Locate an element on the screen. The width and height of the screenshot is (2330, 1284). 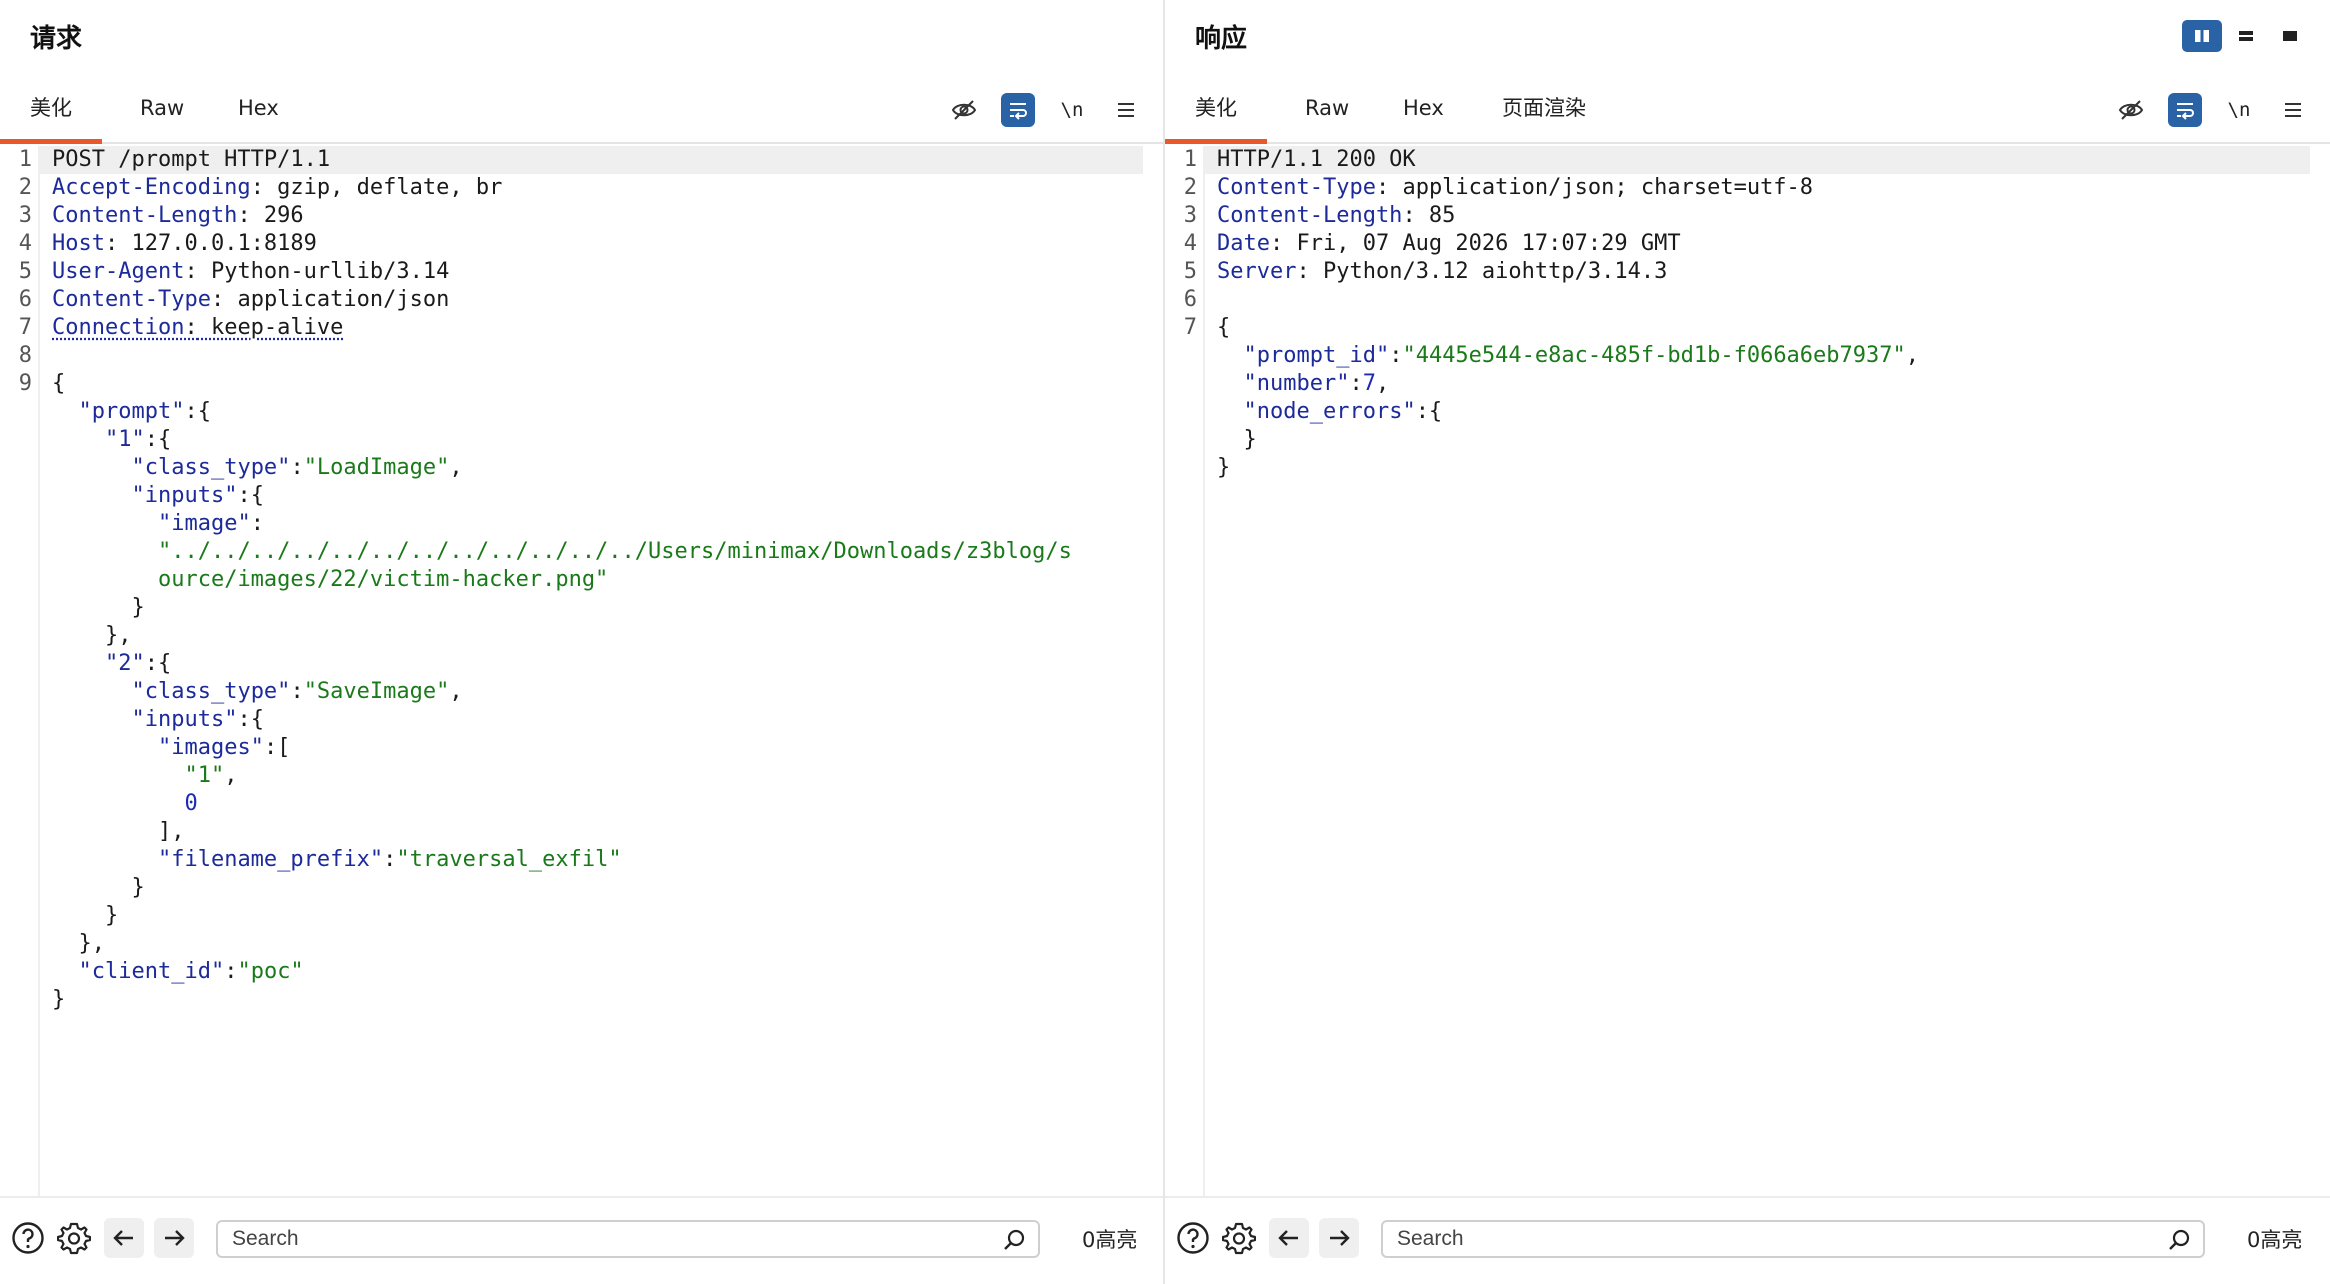
header-line: Date: Fri, 07 Aug 2026 17:07:29 GMT is located at coordinates (1449, 243).